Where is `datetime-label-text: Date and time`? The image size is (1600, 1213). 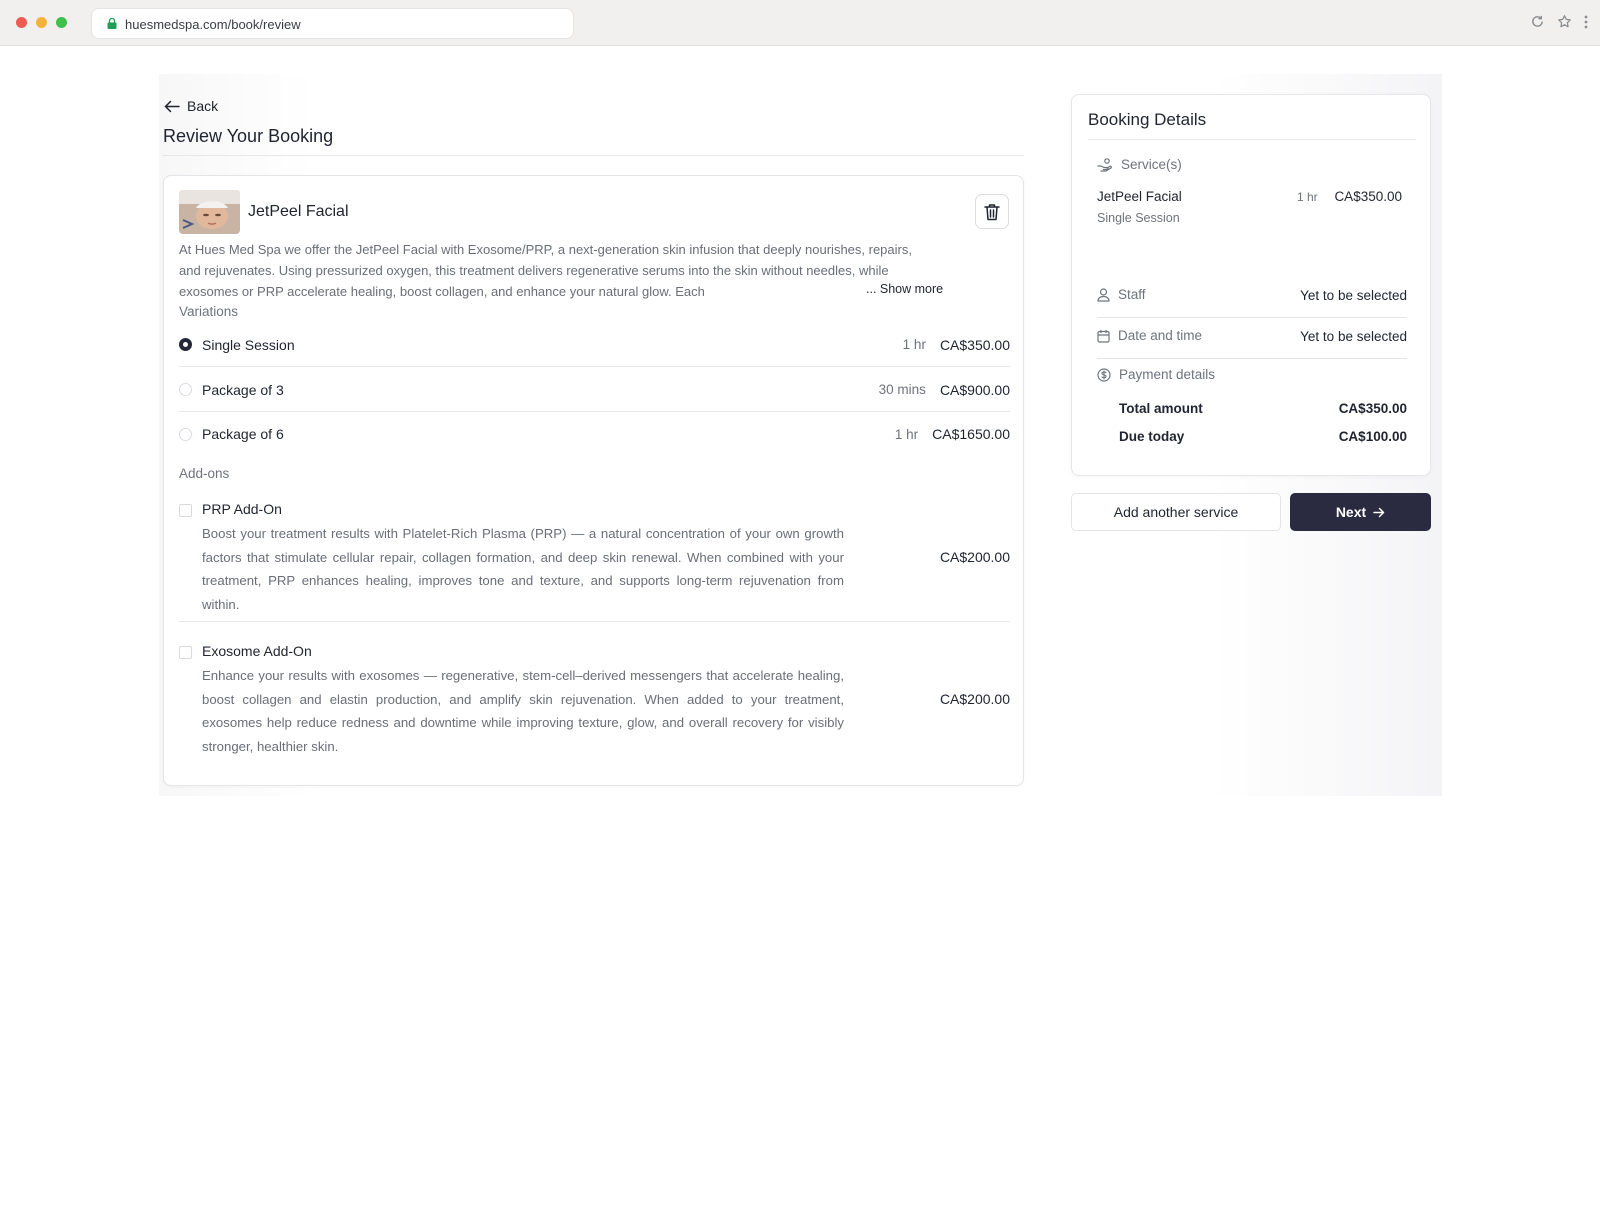
datetime-label-text: Date and time is located at coordinates (1160, 335).